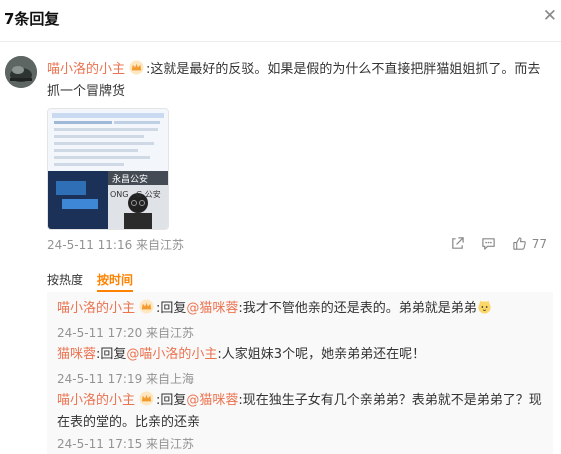 The height and width of the screenshot is (454, 561). What do you see at coordinates (119, 194) in the screenshot?
I see `image-subtitle-text: ONG` at bounding box center [119, 194].